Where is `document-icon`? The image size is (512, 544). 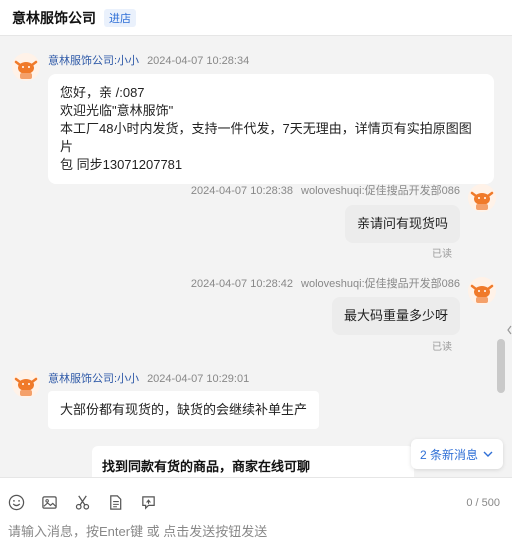
document-icon is located at coordinates (115, 502).